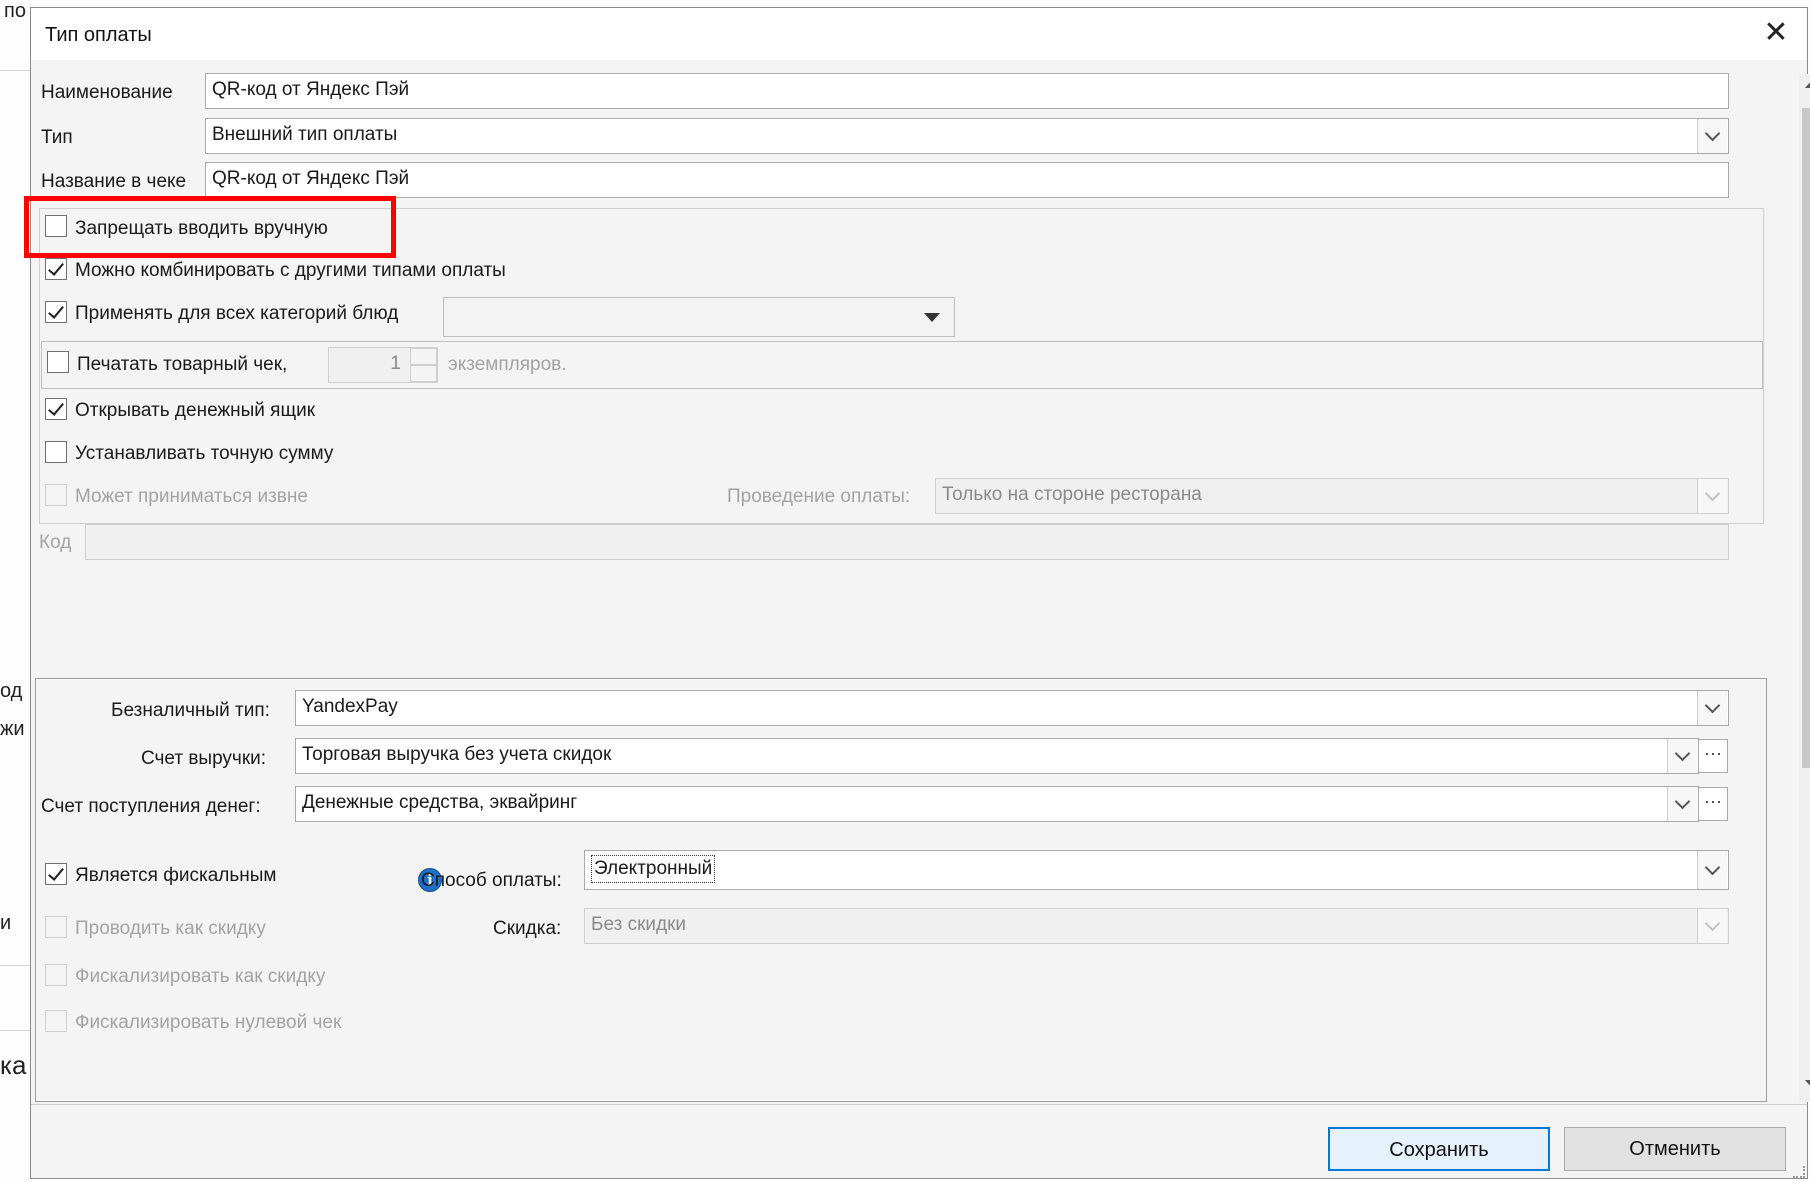 This screenshot has height=1182, width=1810. What do you see at coordinates (151, 806) in the screenshot?
I see `incoming-account-label: Счет поступления денег:` at bounding box center [151, 806].